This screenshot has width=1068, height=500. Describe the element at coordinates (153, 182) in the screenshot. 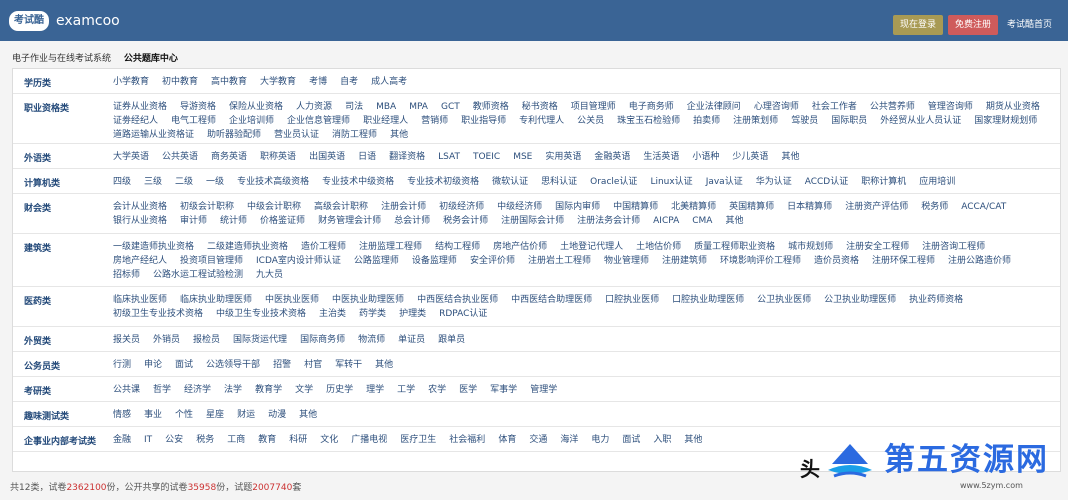

I see `category-link: 三级` at that location.